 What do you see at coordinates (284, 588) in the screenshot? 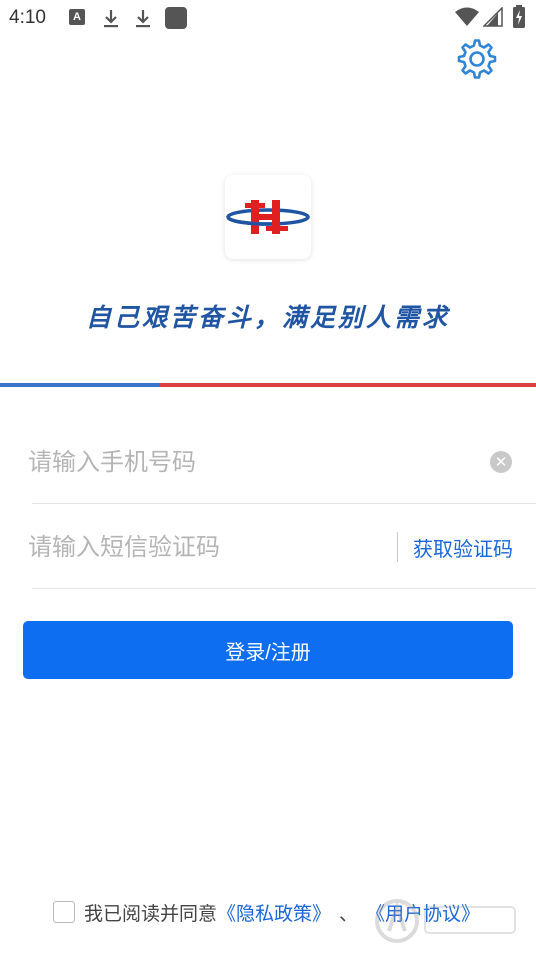
I see `code-underline` at bounding box center [284, 588].